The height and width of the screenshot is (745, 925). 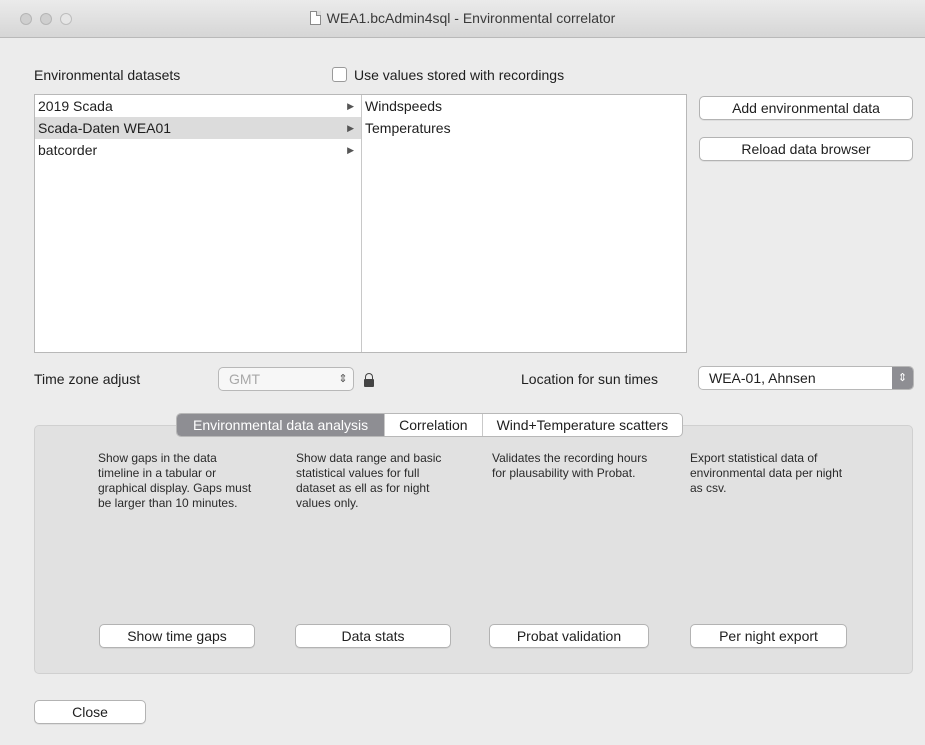 What do you see at coordinates (90, 712) in the screenshot?
I see `close-button: Close` at bounding box center [90, 712].